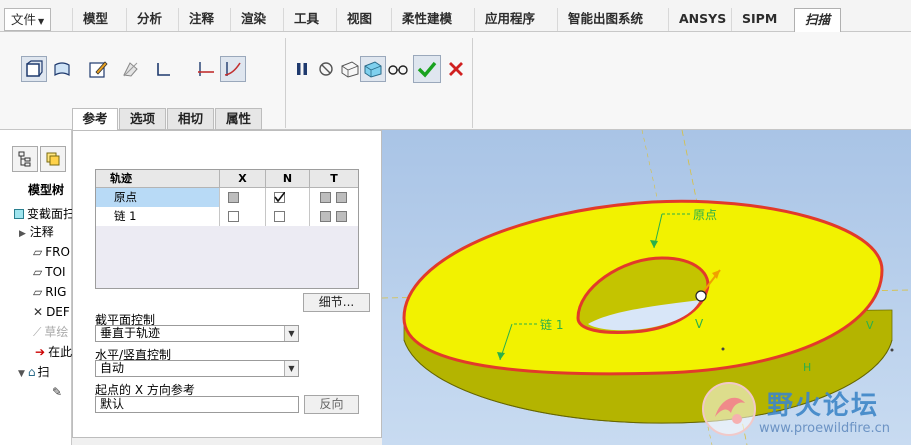 Image resolution: width=911 pixels, height=445 pixels. I want to click on tab-smart-drawing: 智能出图系统, so click(605, 19).